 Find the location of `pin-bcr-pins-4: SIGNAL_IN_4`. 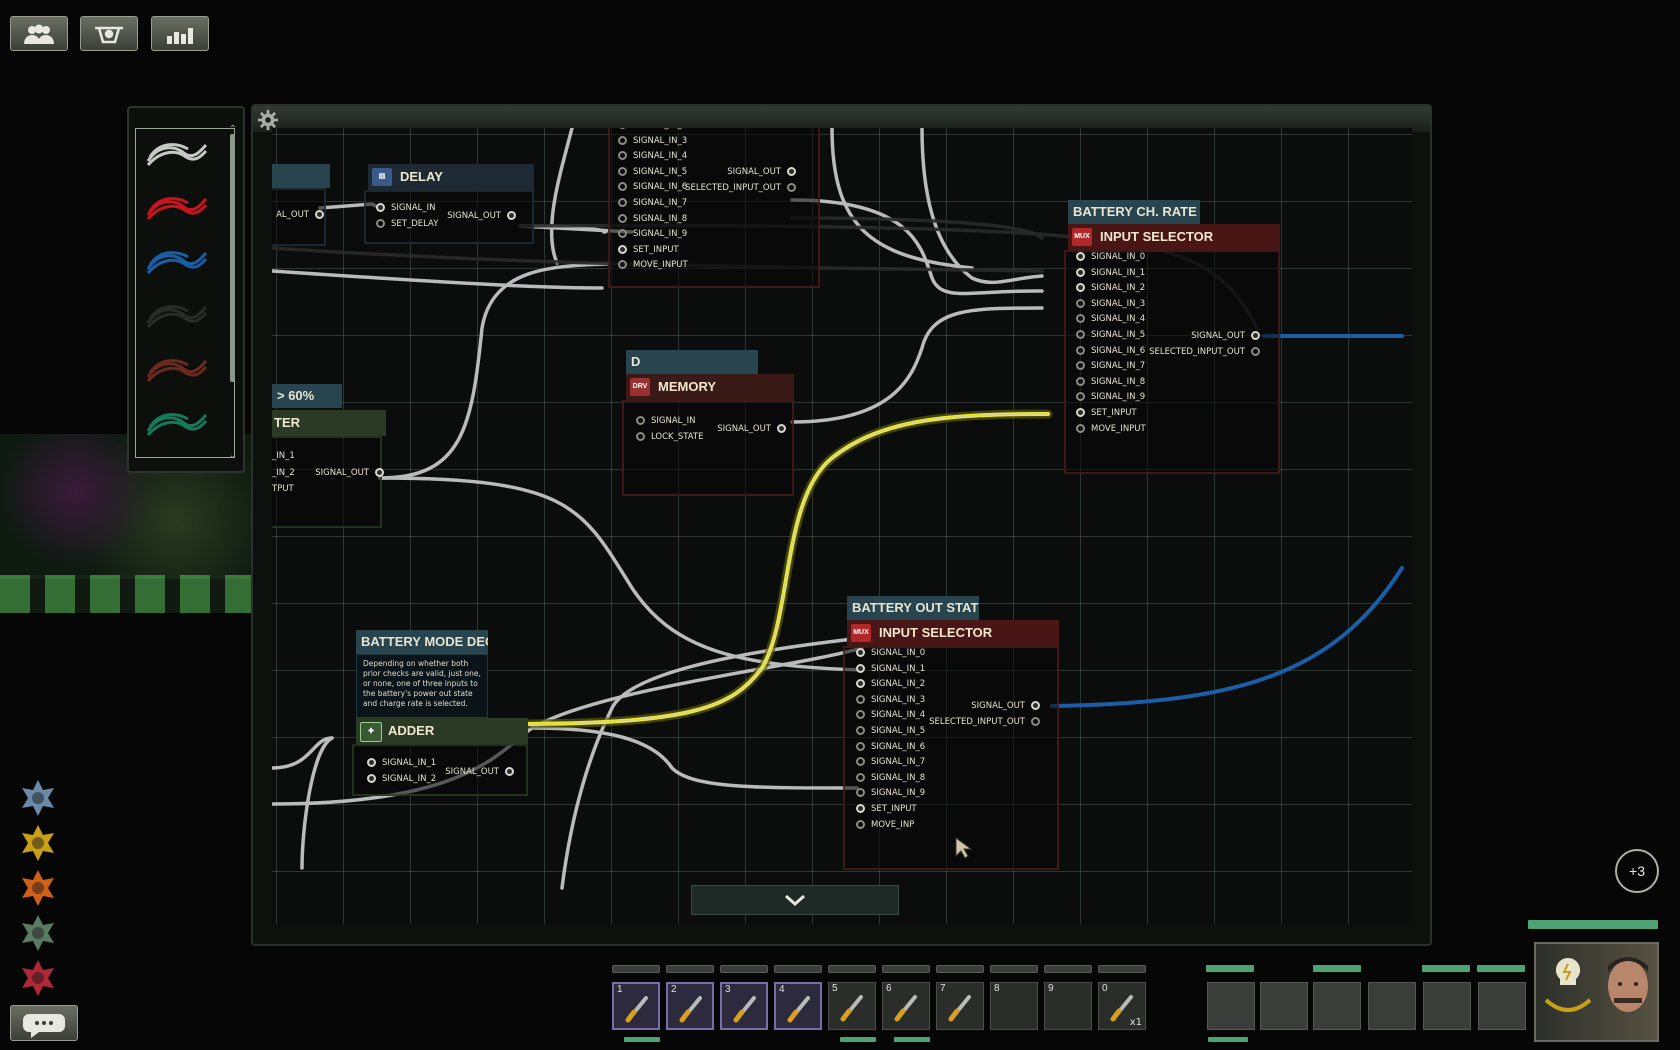

pin-bcr-pins-4: SIGNAL_IN_4 is located at coordinates (1110, 319).